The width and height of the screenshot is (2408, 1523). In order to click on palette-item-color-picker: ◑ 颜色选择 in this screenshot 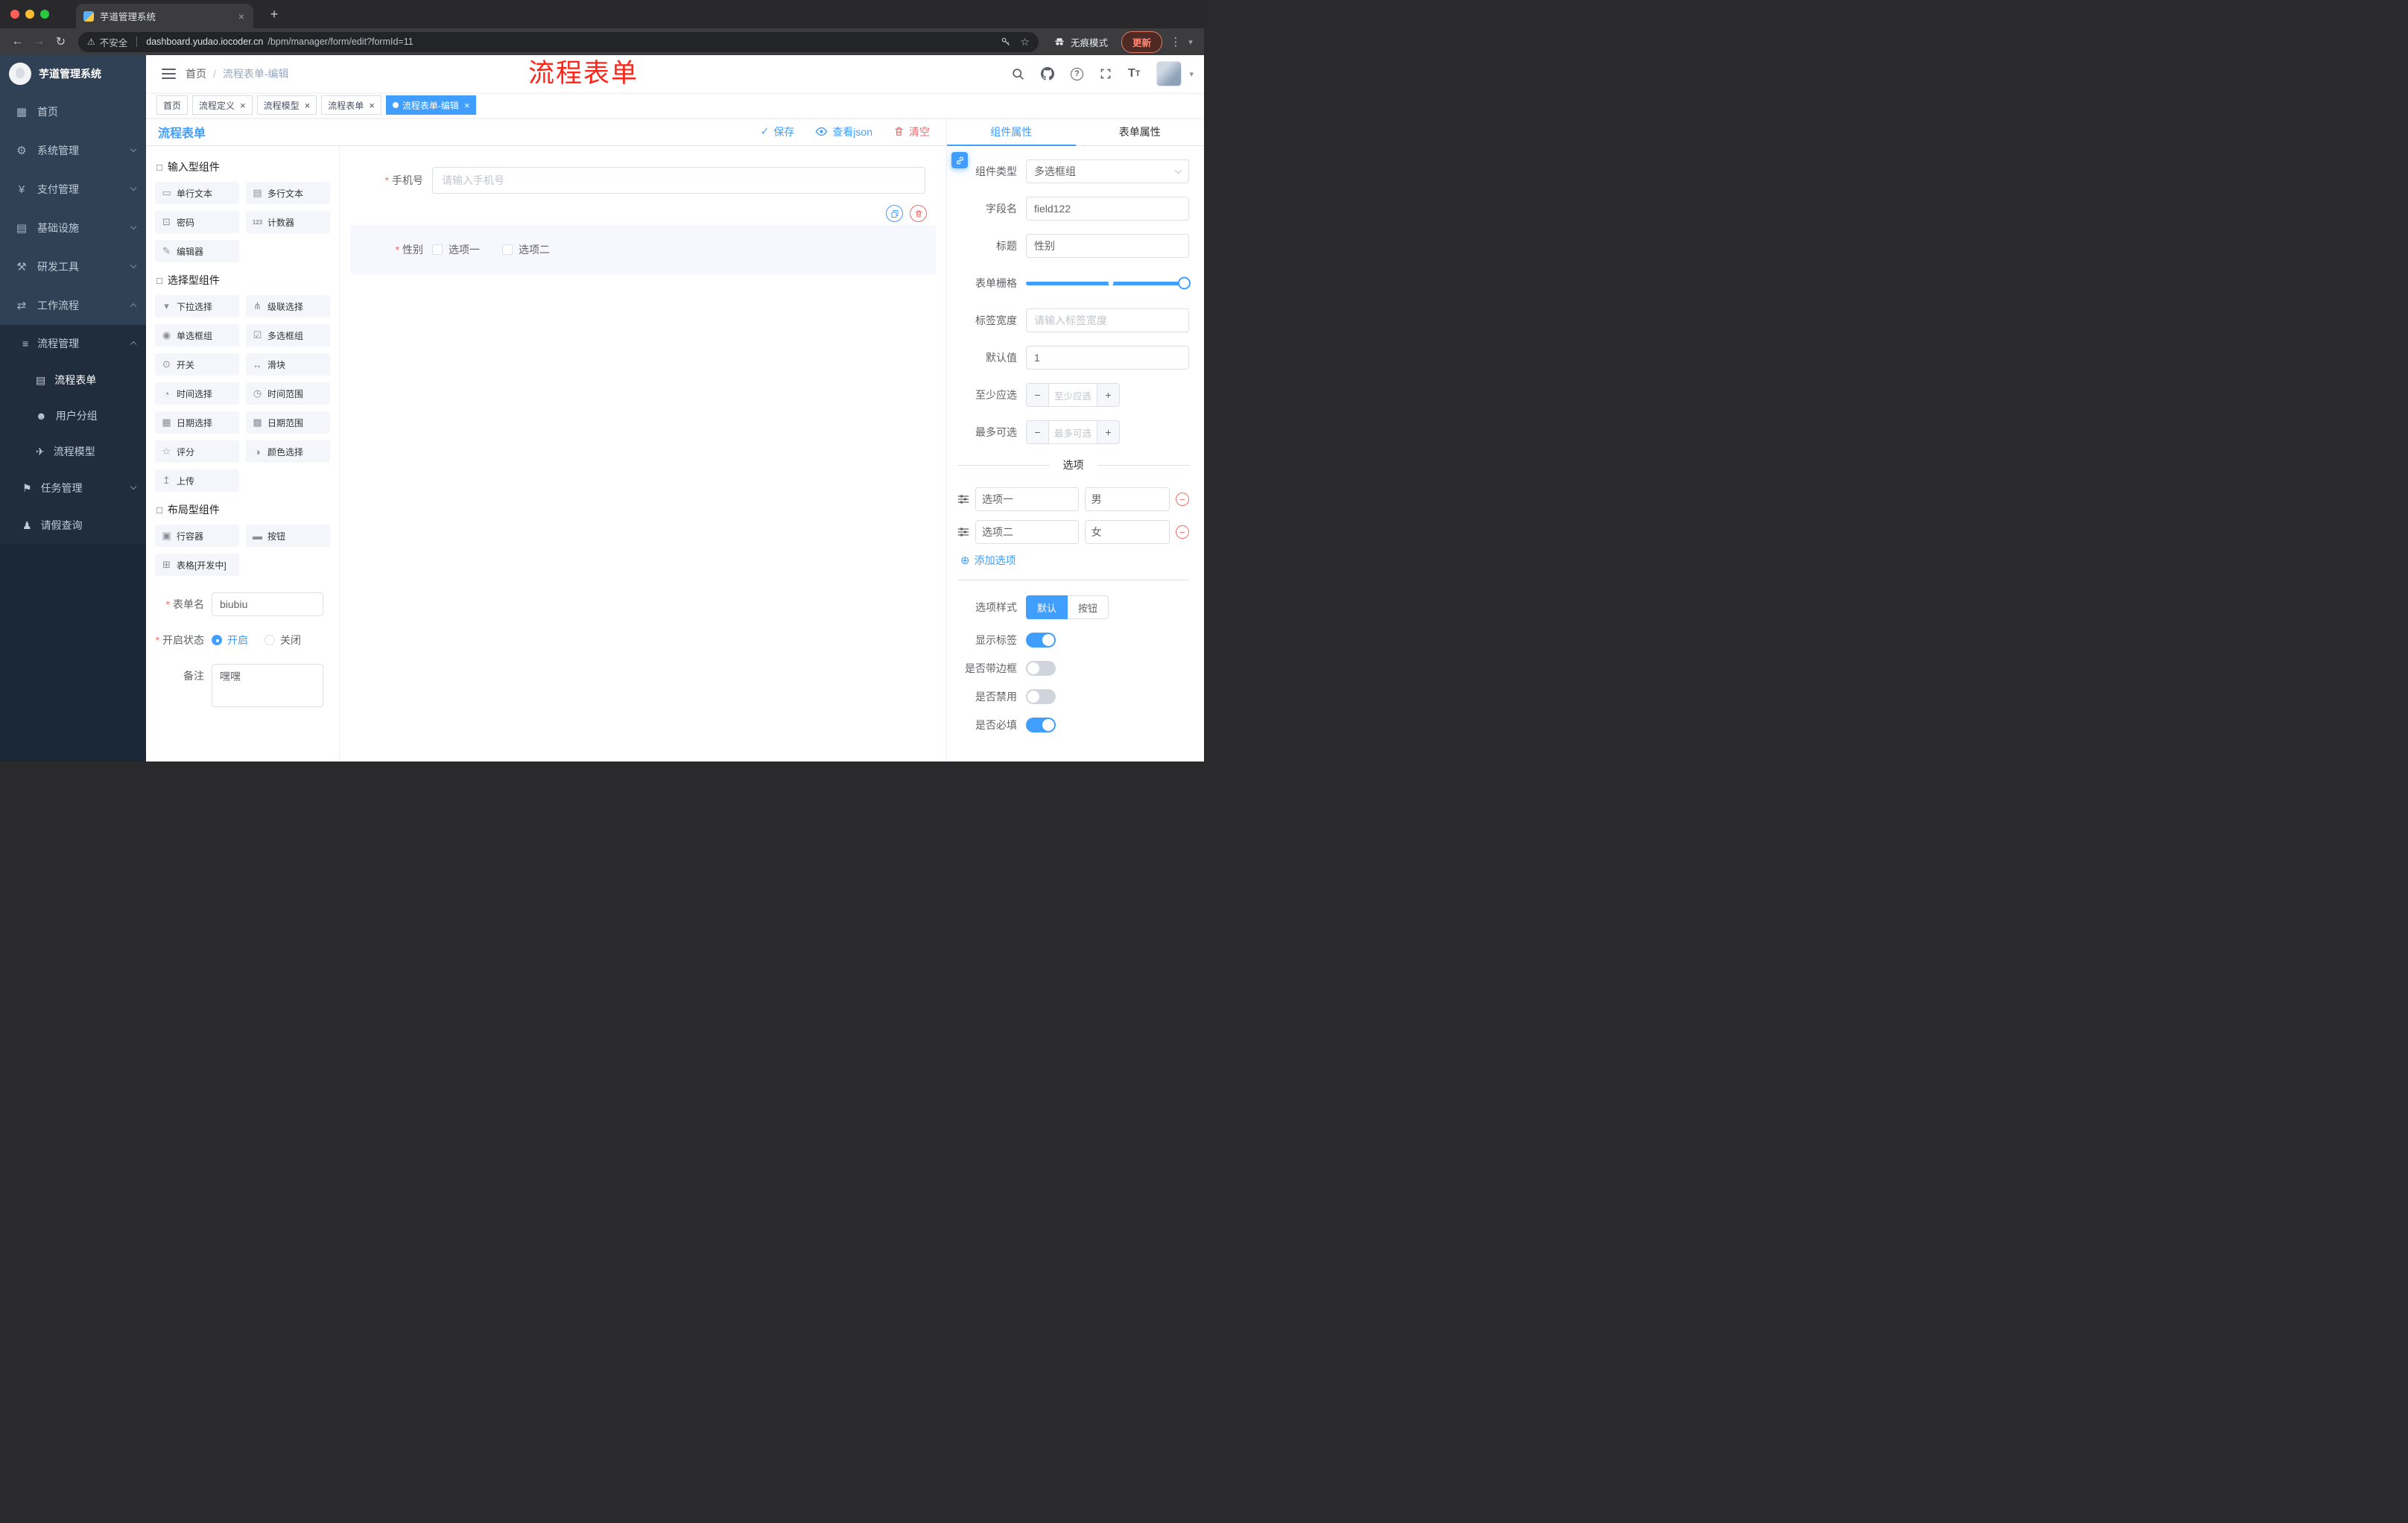, I will do `click(288, 451)`.